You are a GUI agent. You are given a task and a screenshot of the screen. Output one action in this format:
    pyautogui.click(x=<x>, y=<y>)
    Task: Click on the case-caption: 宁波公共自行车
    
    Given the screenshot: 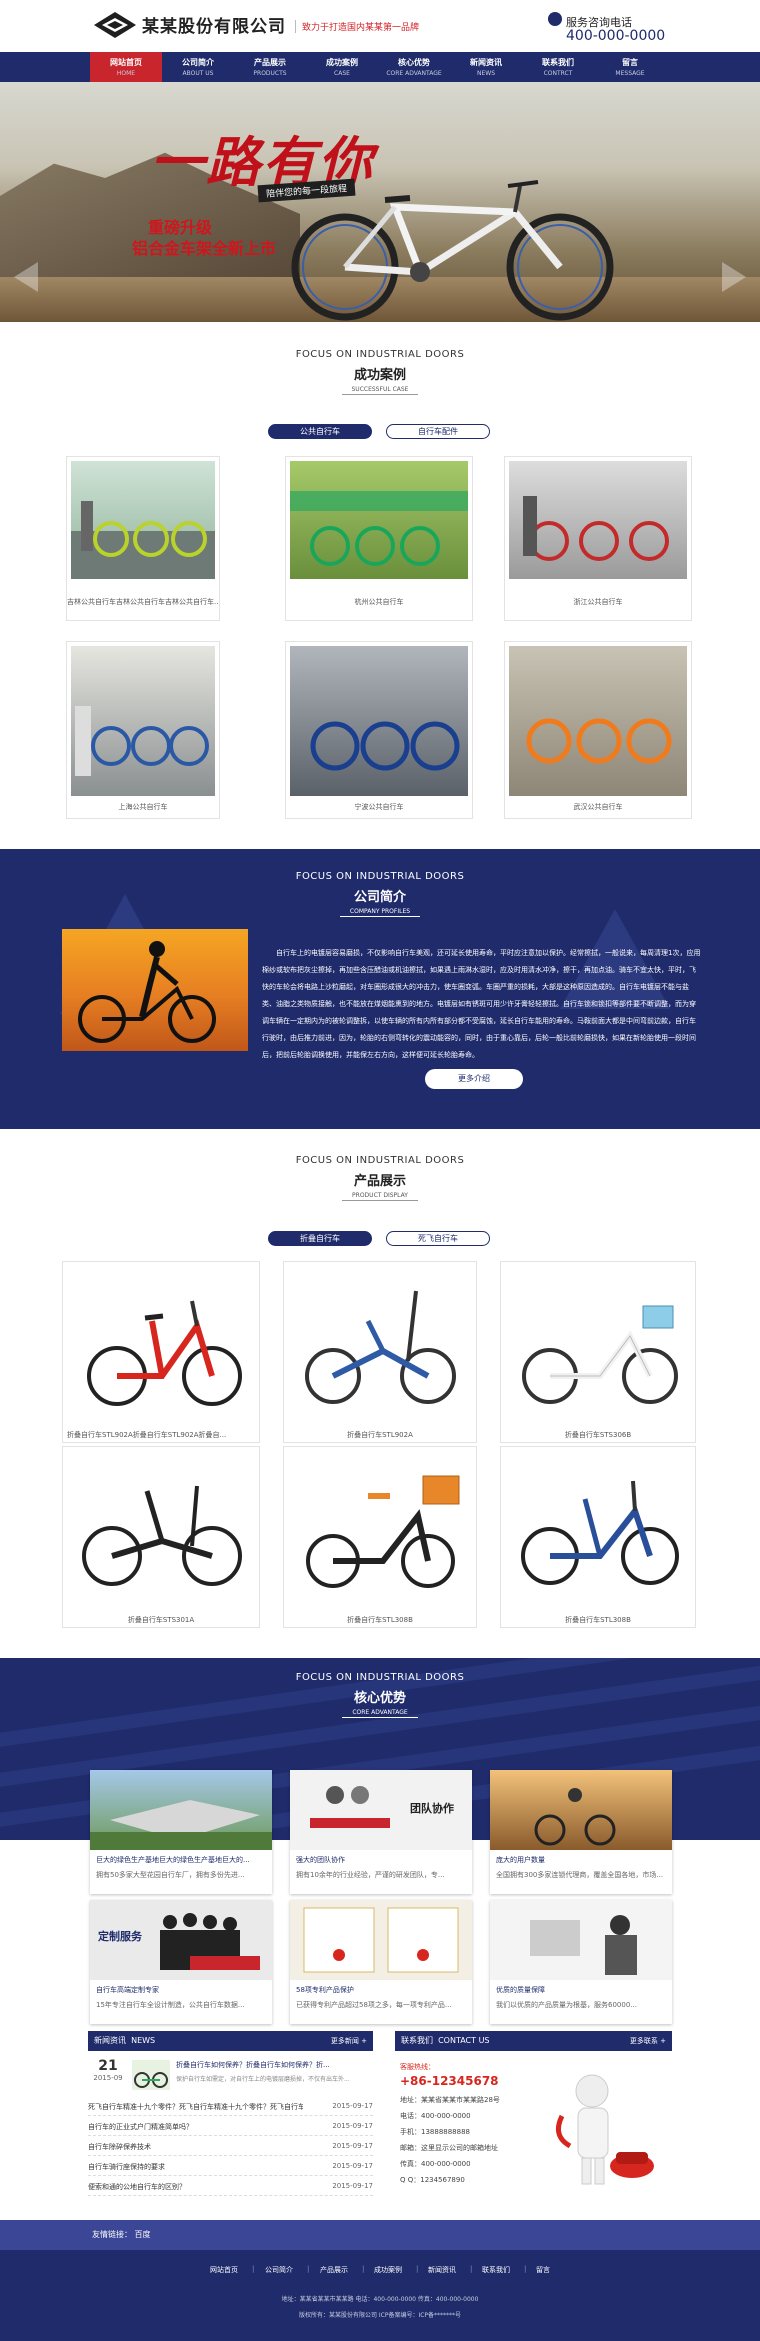 What is the action you would take?
    pyautogui.click(x=379, y=807)
    